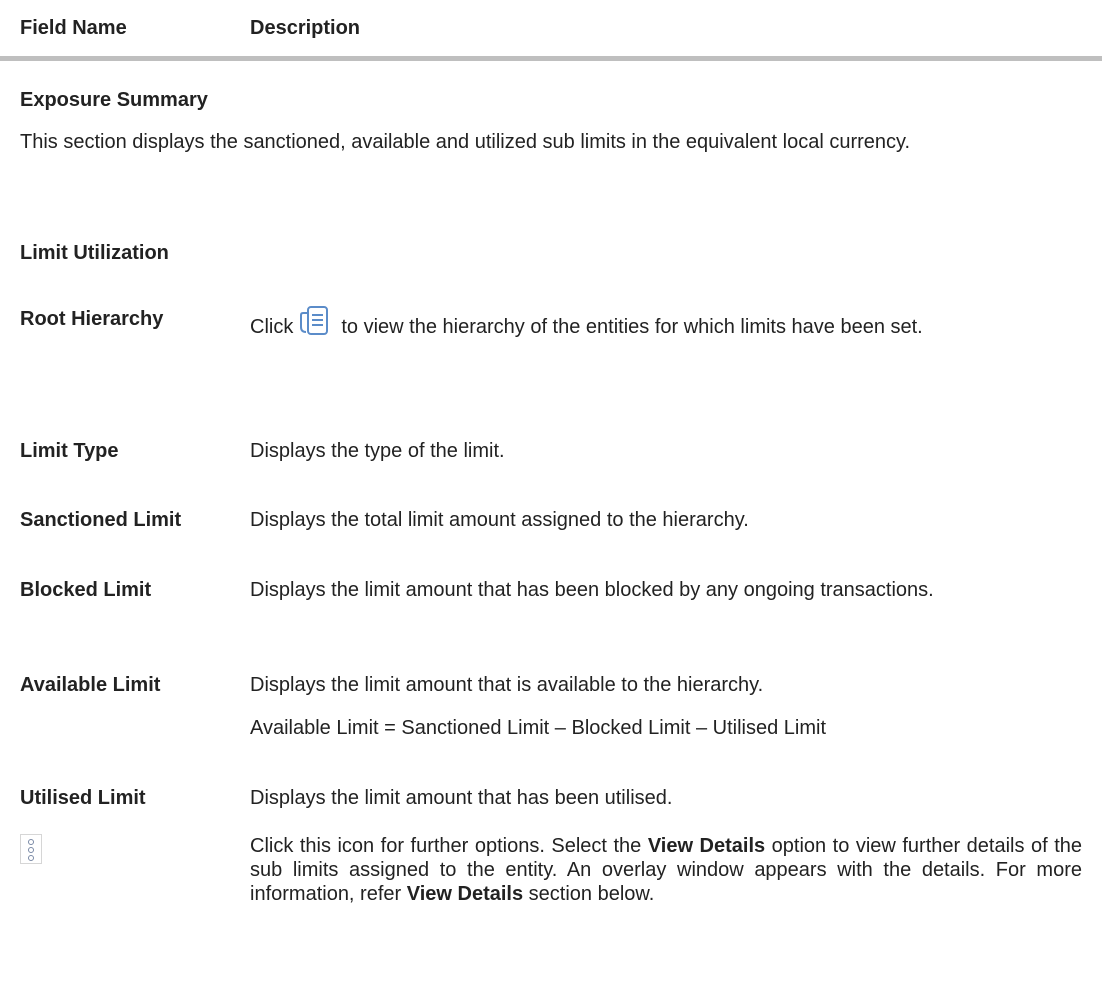  Describe the element at coordinates (92, 319) in the screenshot. I see `root-hierarchy-label: Root Hierarchy` at that location.